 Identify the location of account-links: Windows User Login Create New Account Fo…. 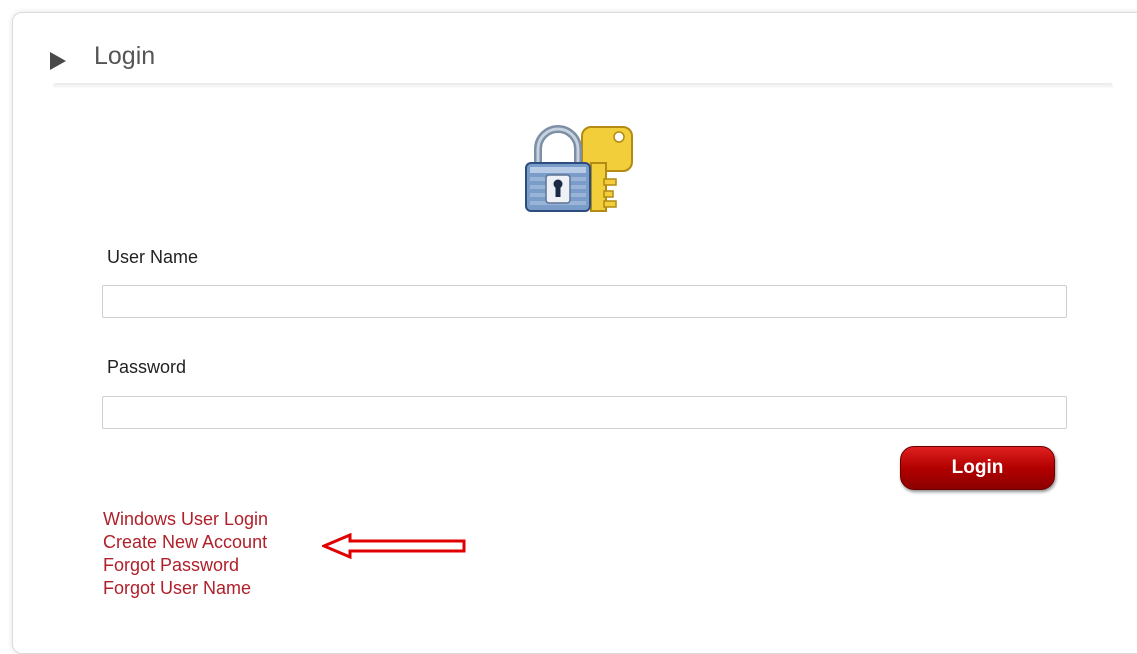
(185, 554).